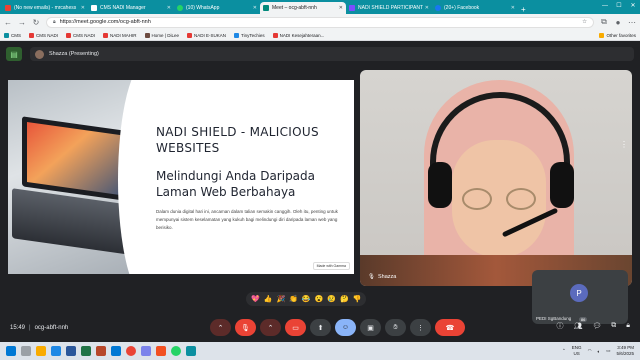 The width and height of the screenshot is (640, 360). Describe the element at coordinates (249, 35) in the screenshot. I see `bookmark: TinyTechies` at that location.